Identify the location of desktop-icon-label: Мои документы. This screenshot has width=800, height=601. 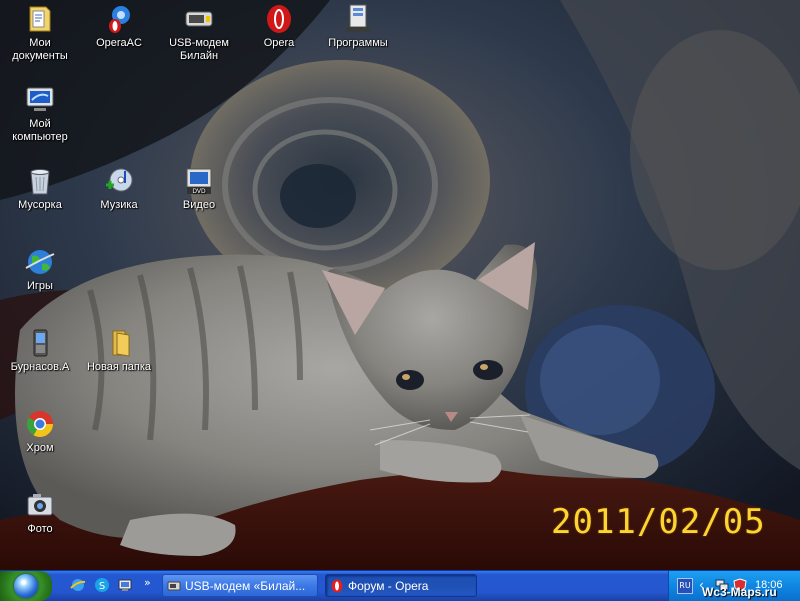
(40, 49).